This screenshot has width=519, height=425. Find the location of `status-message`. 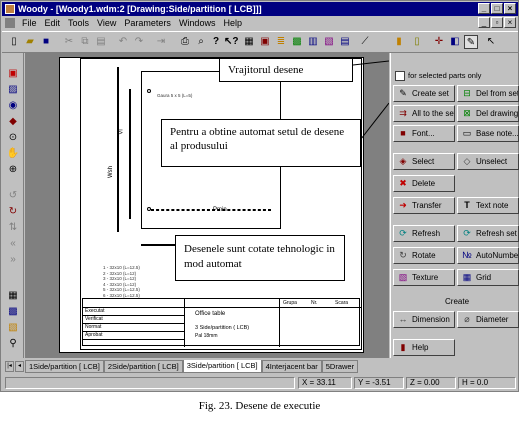

status-message is located at coordinates (150, 383).